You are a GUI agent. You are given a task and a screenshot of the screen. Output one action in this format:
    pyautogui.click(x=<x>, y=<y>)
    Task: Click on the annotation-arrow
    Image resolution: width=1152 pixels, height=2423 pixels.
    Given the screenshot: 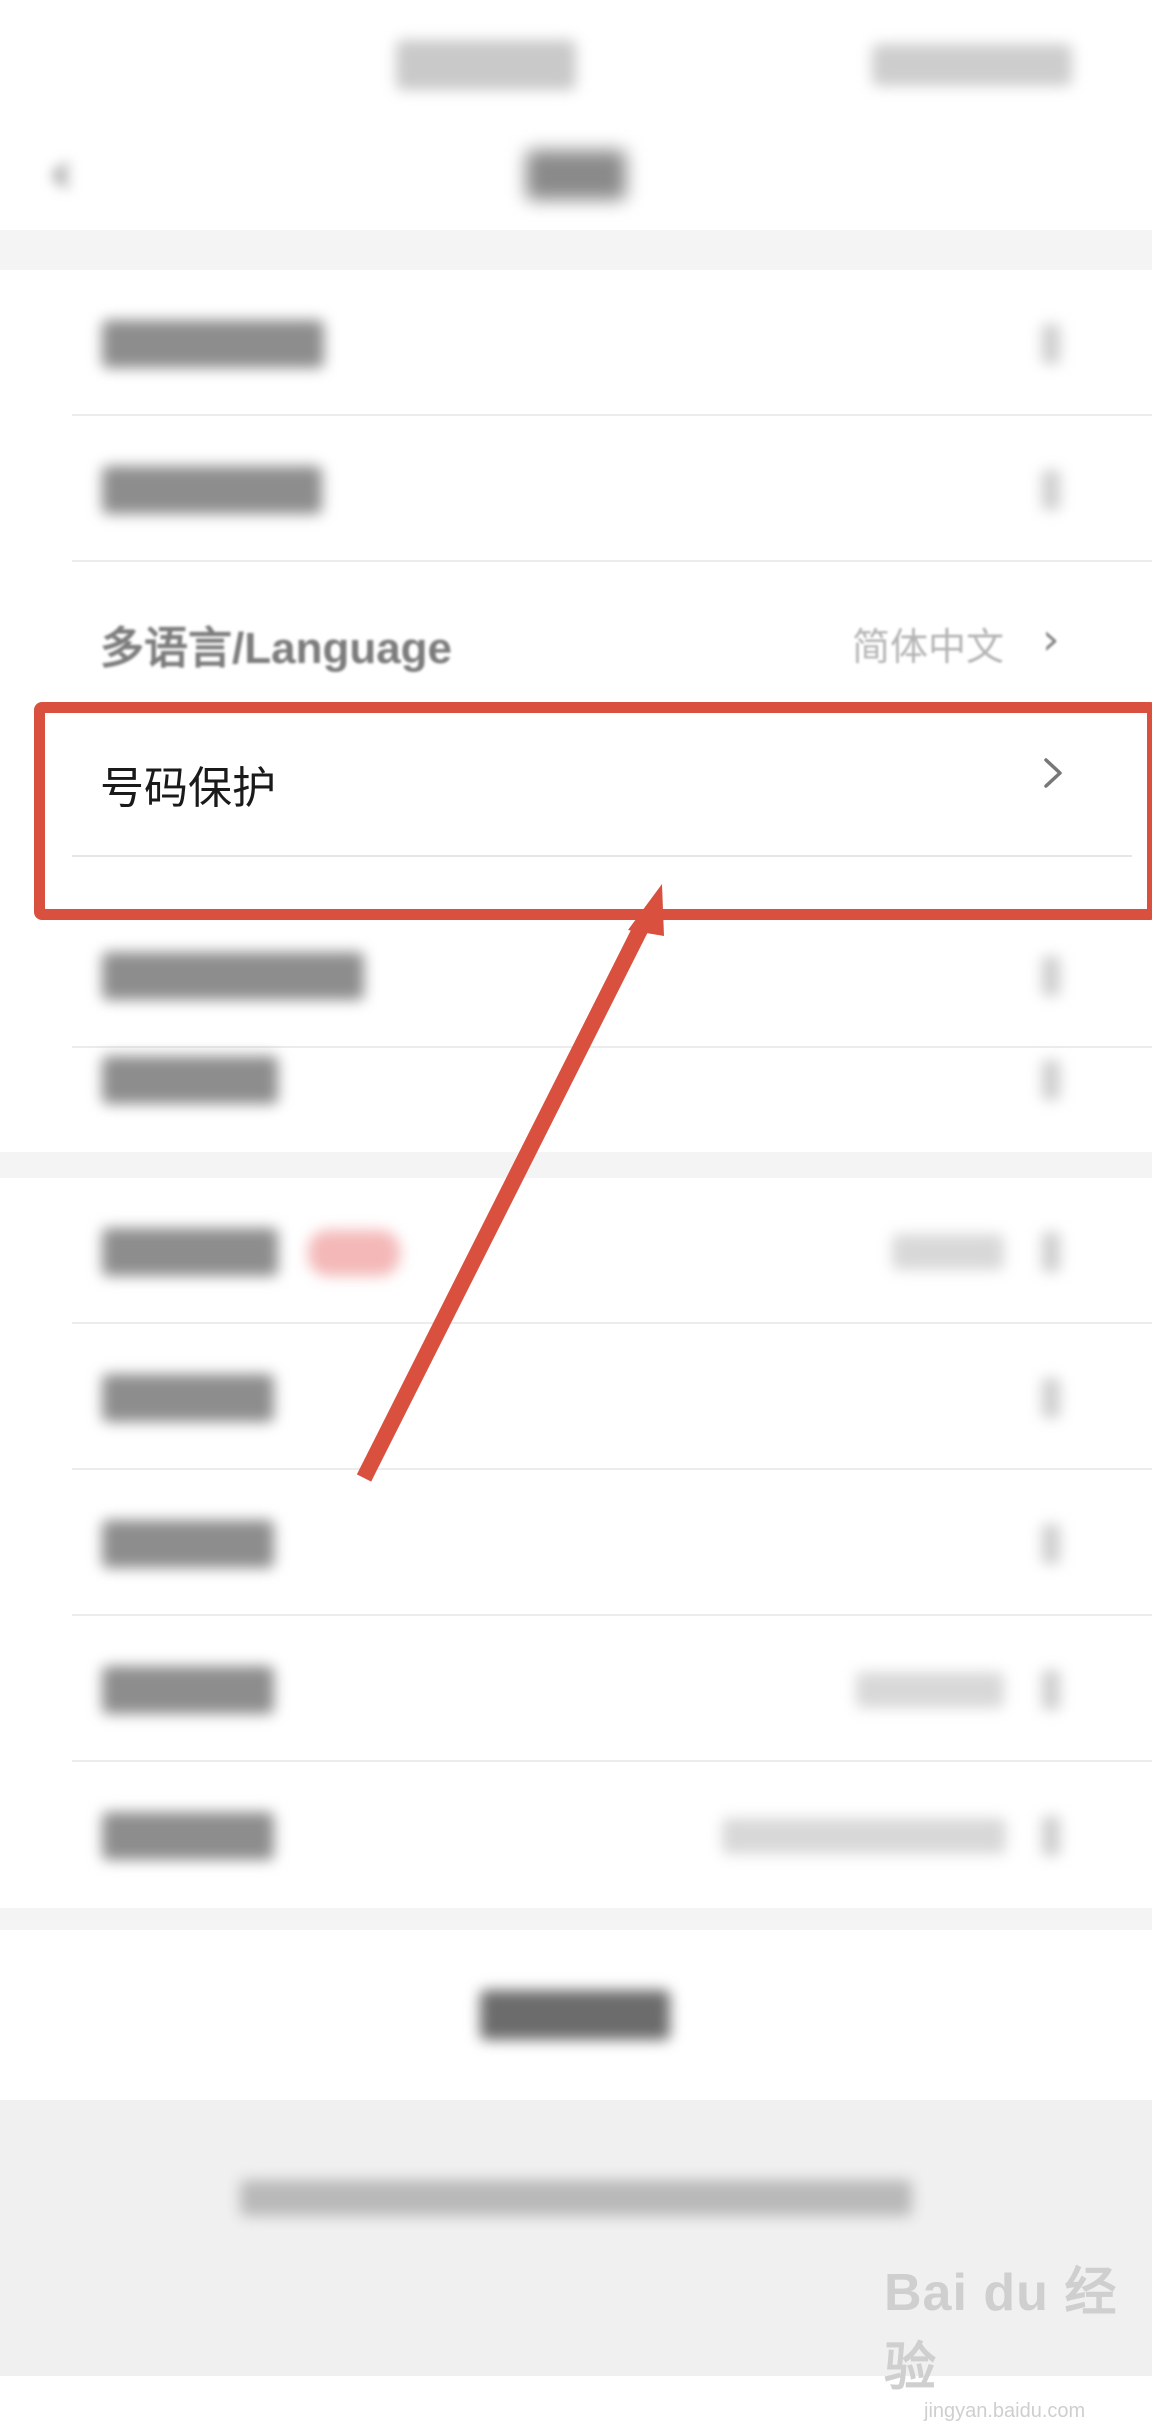 What is the action you would take?
    pyautogui.click(x=510, y=1183)
    